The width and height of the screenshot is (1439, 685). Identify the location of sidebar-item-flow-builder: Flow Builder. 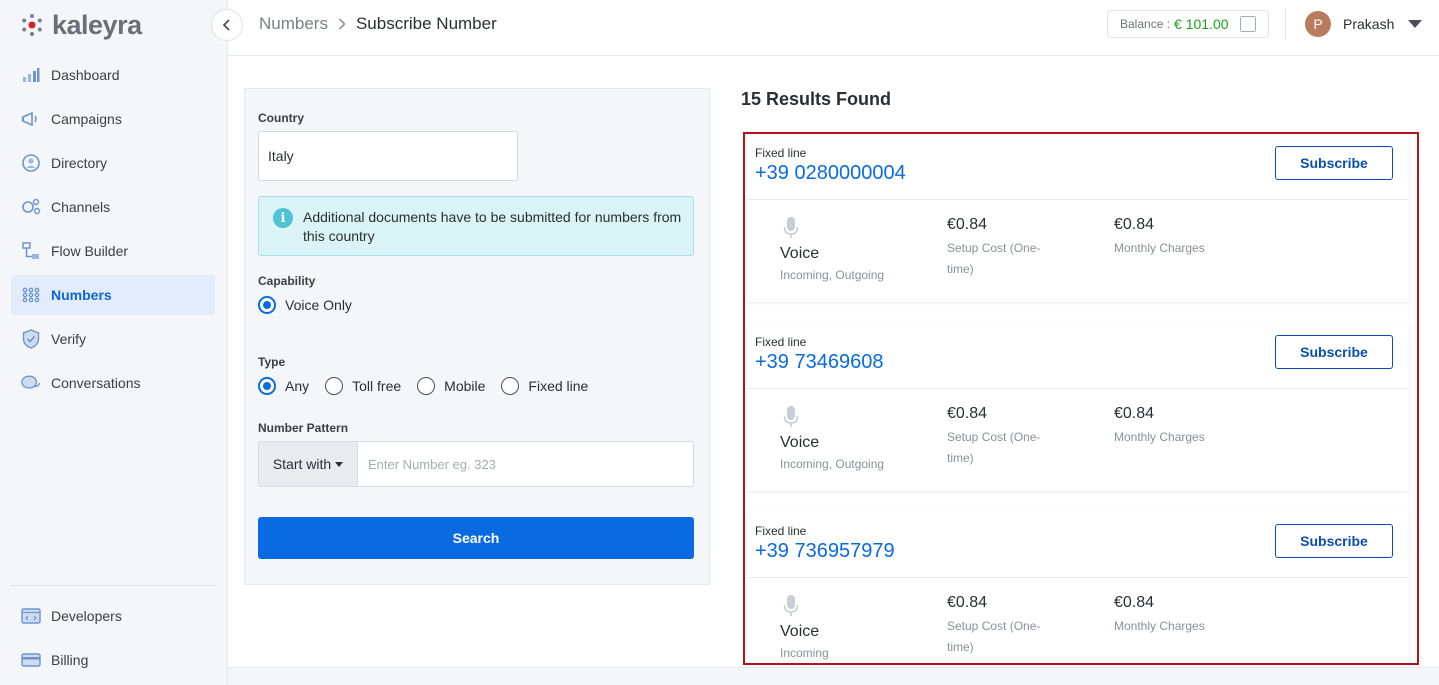
(113, 251).